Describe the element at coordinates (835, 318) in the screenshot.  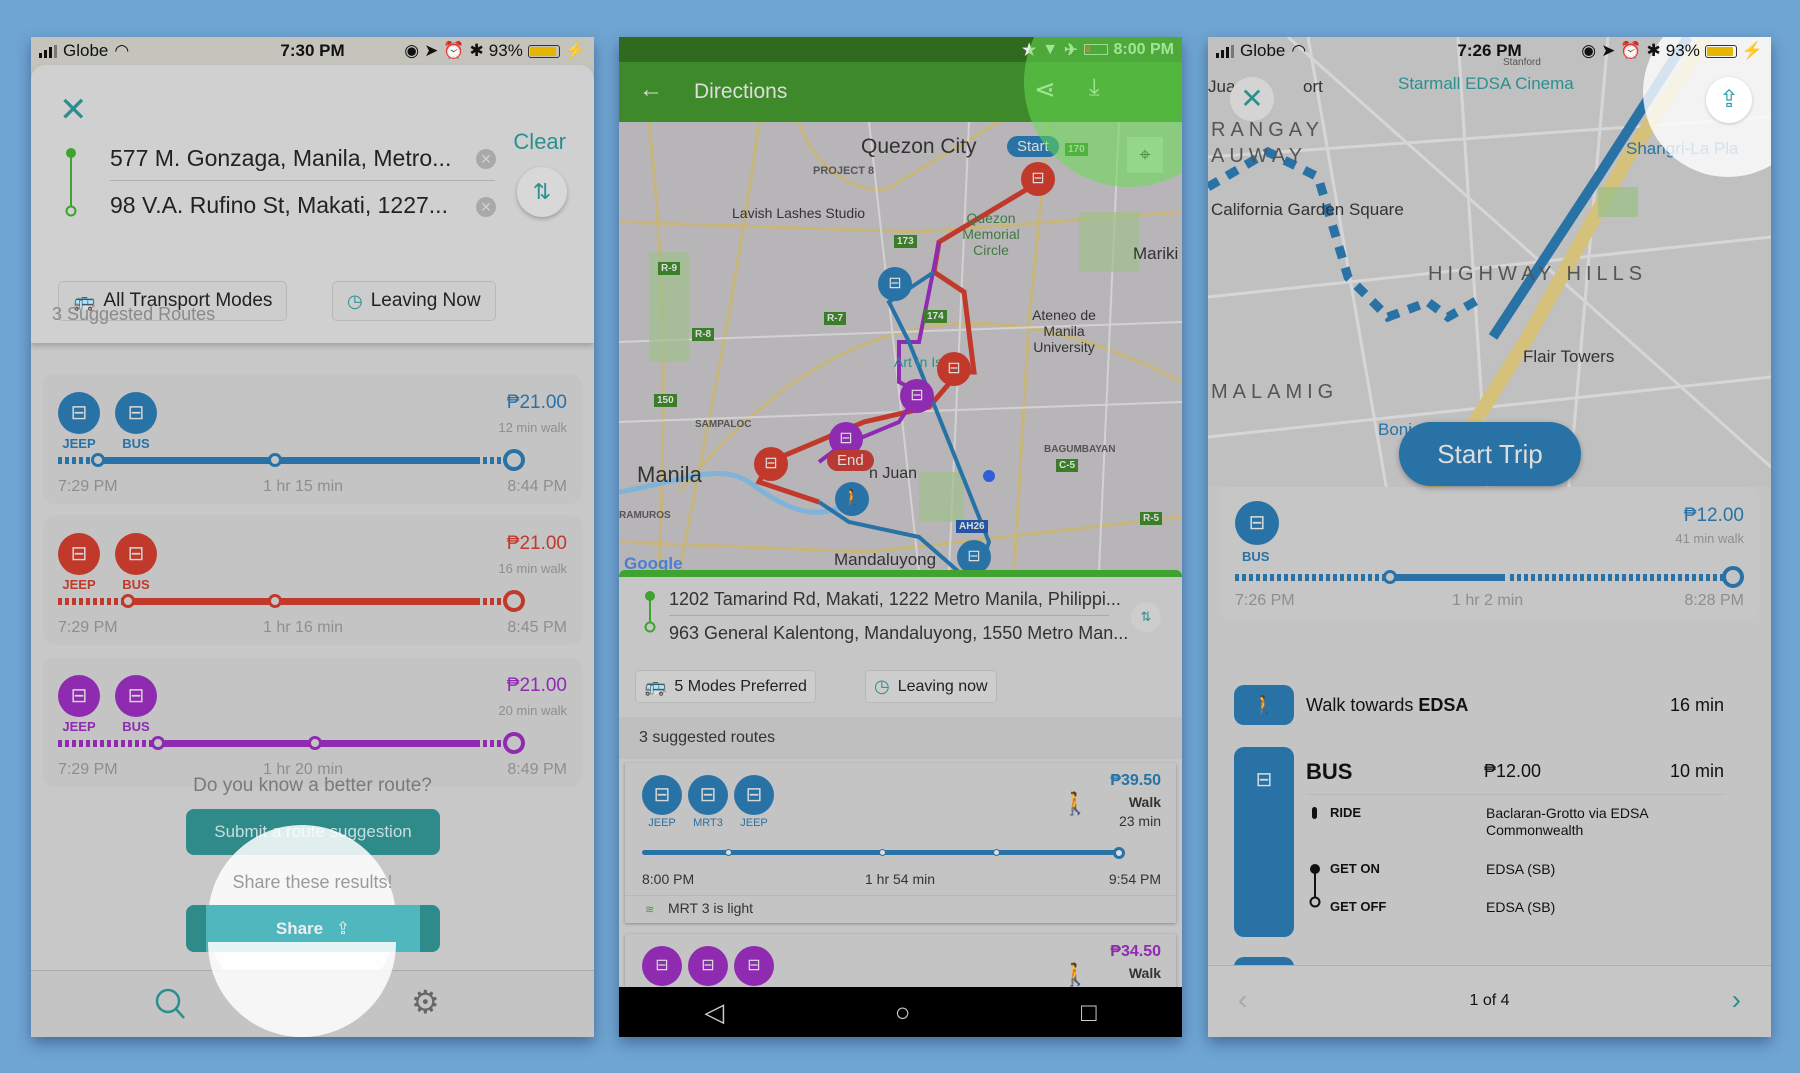
I see `route-shield: R-7` at that location.